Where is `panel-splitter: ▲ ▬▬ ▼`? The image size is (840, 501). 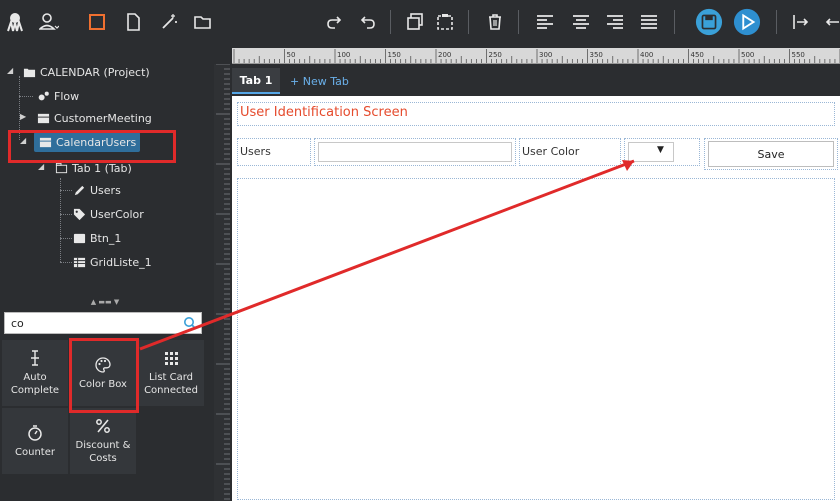
panel-splitter: ▲ ▬▬ ▼ is located at coordinates (105, 302).